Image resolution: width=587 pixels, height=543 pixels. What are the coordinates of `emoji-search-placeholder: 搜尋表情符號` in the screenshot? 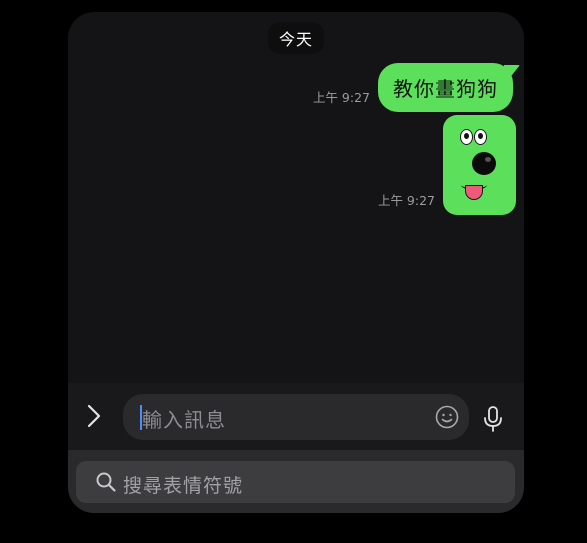 It's located at (183, 486).